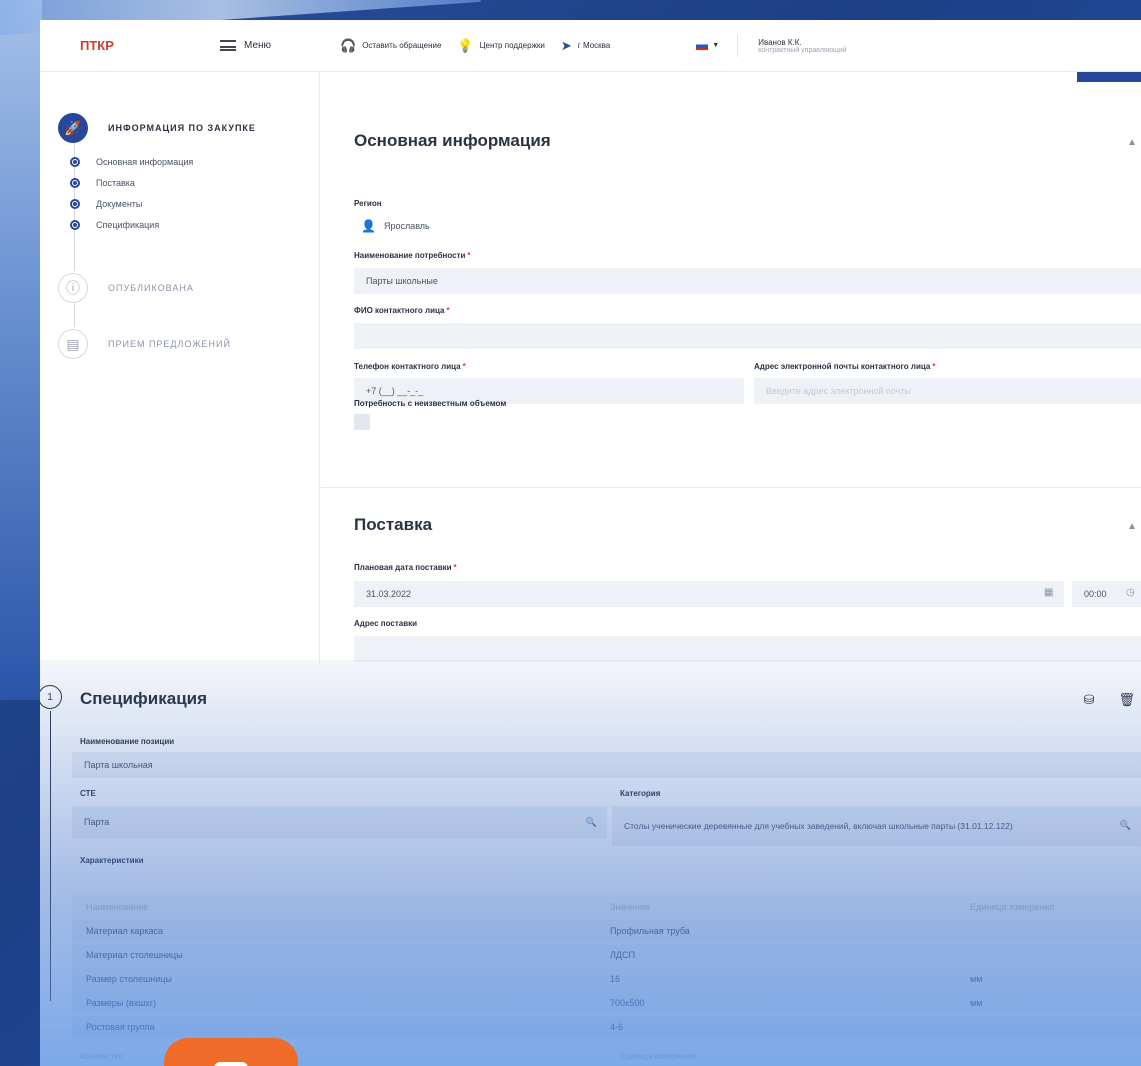 This screenshot has width=1141, height=1066. I want to click on unknown-volume-label: Потребность с неизвестным объемом, so click(430, 403).